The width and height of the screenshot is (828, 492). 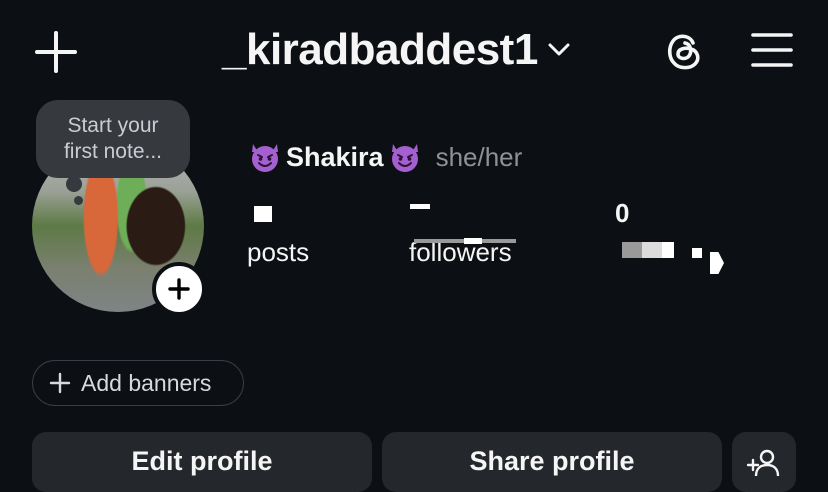 I want to click on edit-profile-button: Edit profile, so click(x=202, y=462).